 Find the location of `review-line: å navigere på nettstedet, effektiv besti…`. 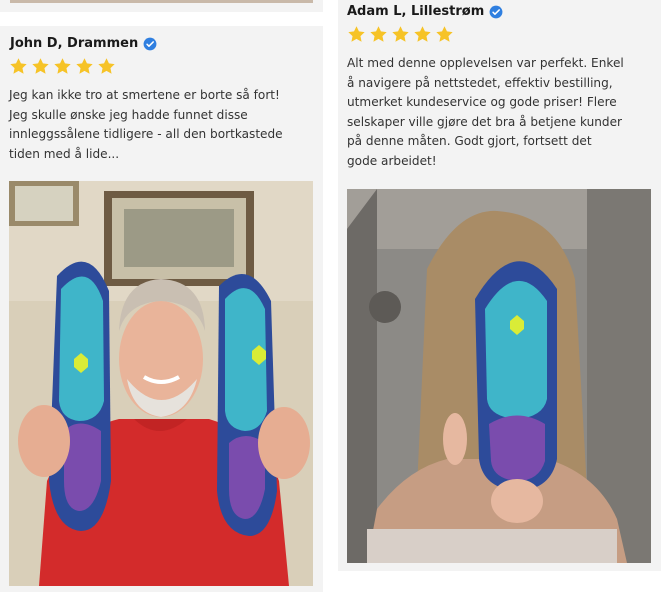

review-line: å navigere på nettstedet, effektiv besti… is located at coordinates (480, 82).